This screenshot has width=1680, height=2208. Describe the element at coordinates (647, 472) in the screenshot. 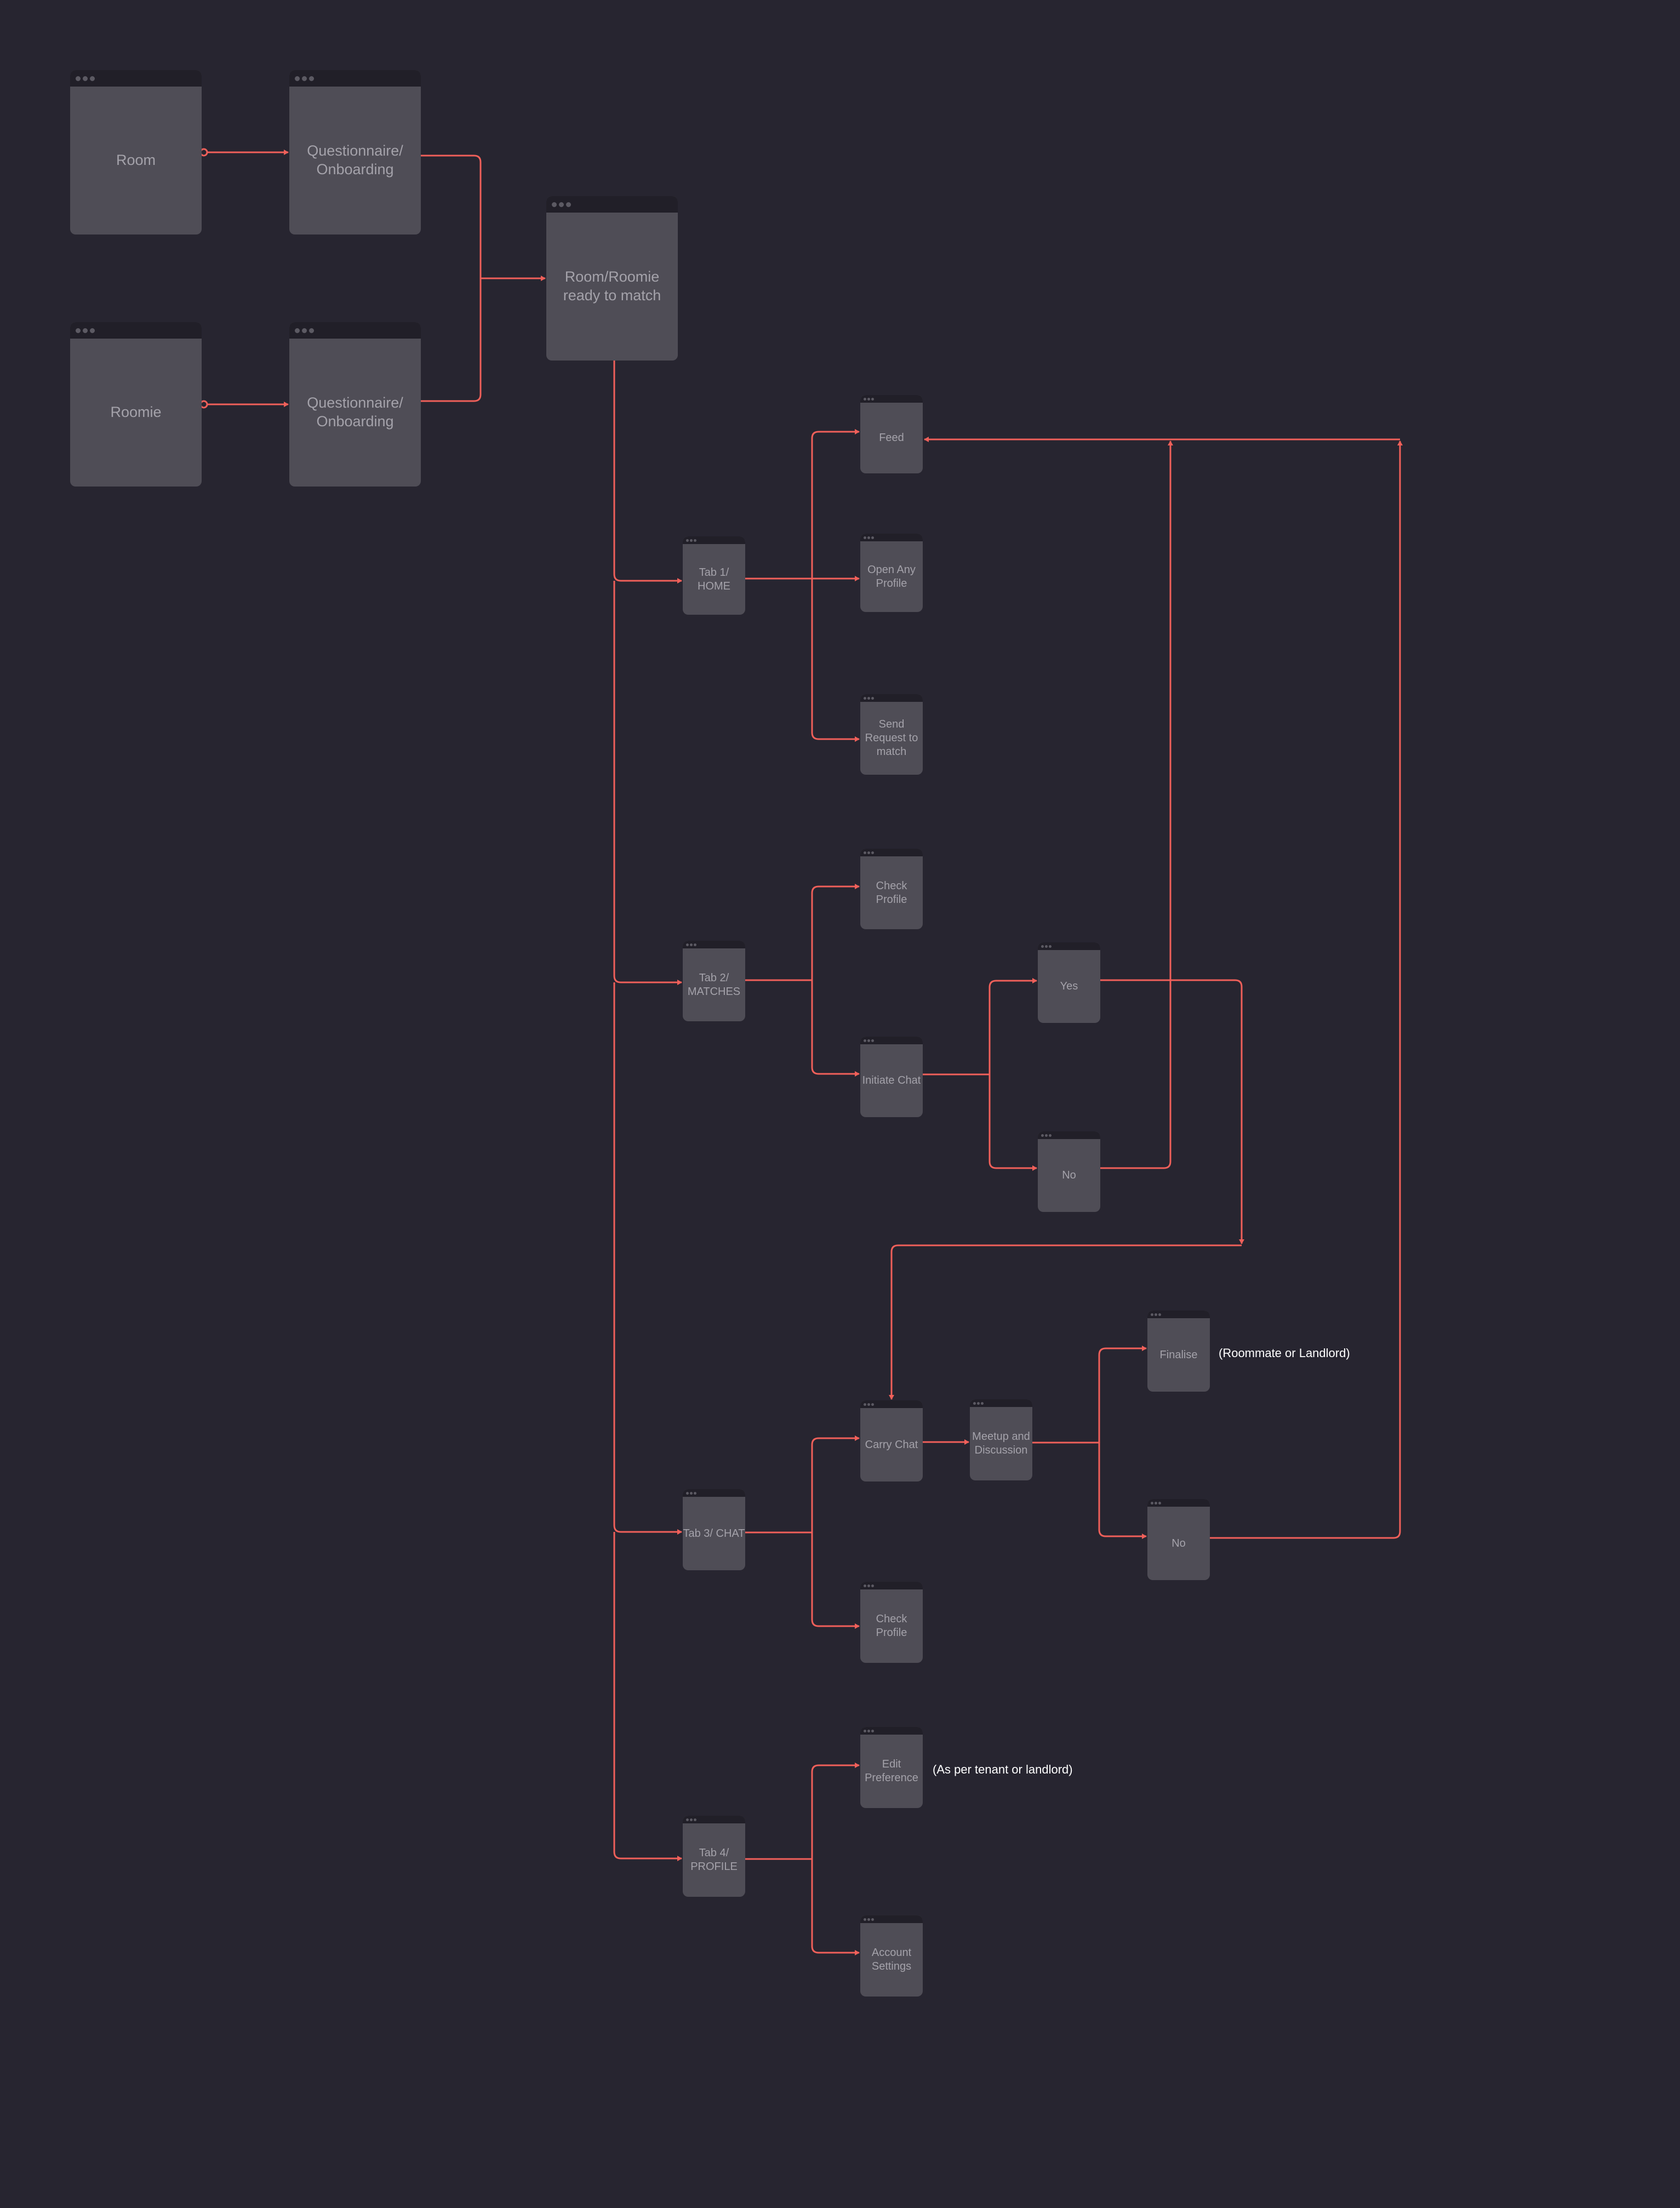

I see `connector-trunk-tab1` at that location.